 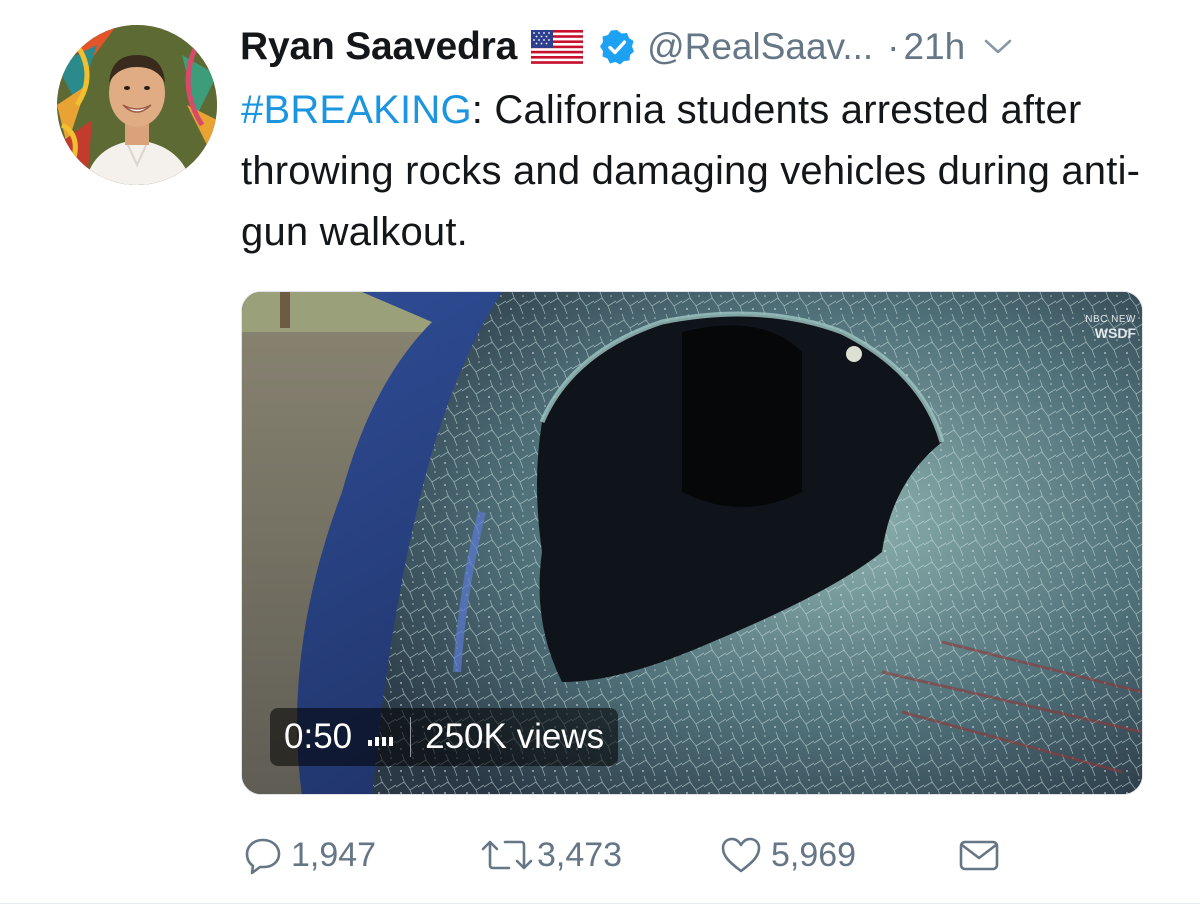 What do you see at coordinates (515, 736) in the screenshot?
I see `view-count: 250K views` at bounding box center [515, 736].